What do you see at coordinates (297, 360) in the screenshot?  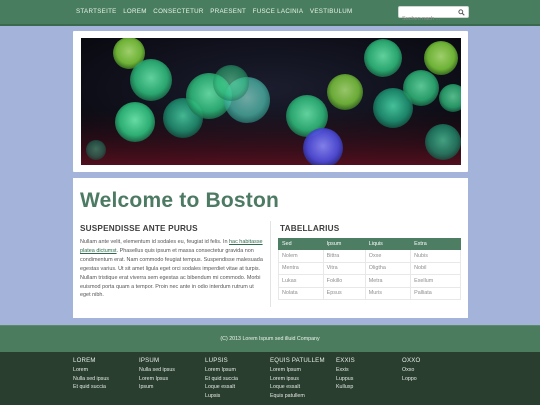 I see `footer-column-heading: EQUIS PATULLEM` at bounding box center [297, 360].